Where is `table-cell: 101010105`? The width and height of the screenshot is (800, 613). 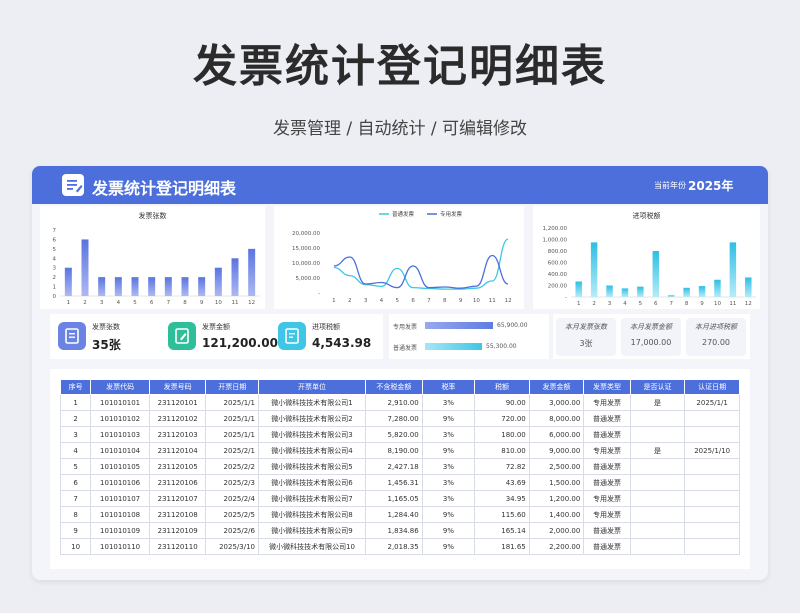 table-cell: 101010105 is located at coordinates (120, 466).